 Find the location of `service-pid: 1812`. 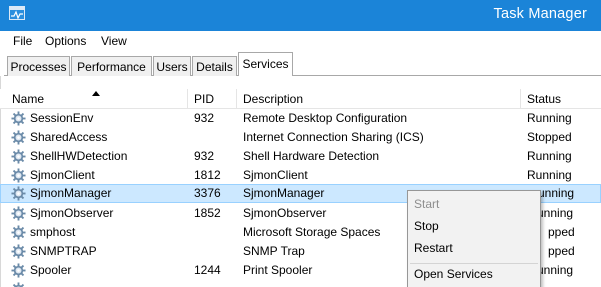

service-pid: 1812 is located at coordinates (207, 175).